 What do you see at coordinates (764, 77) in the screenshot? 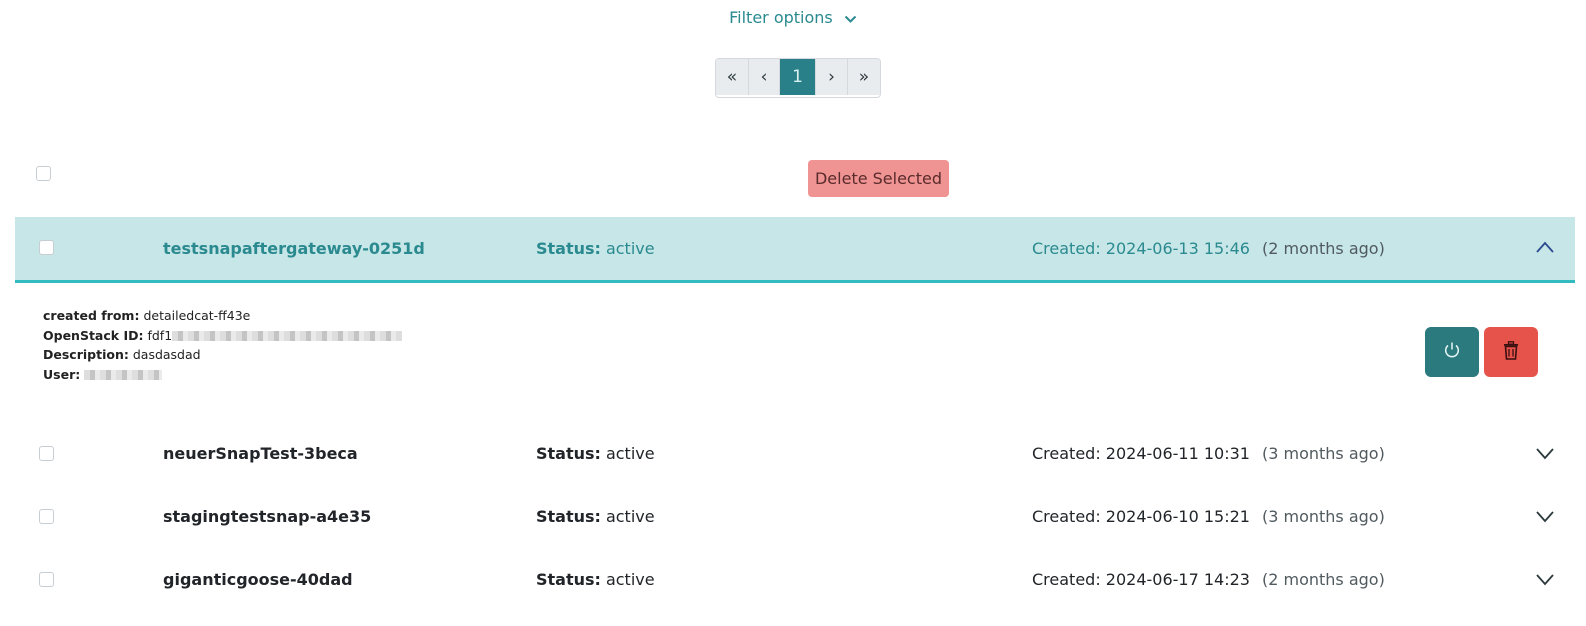
I see `prev-page-button: ‹` at bounding box center [764, 77].